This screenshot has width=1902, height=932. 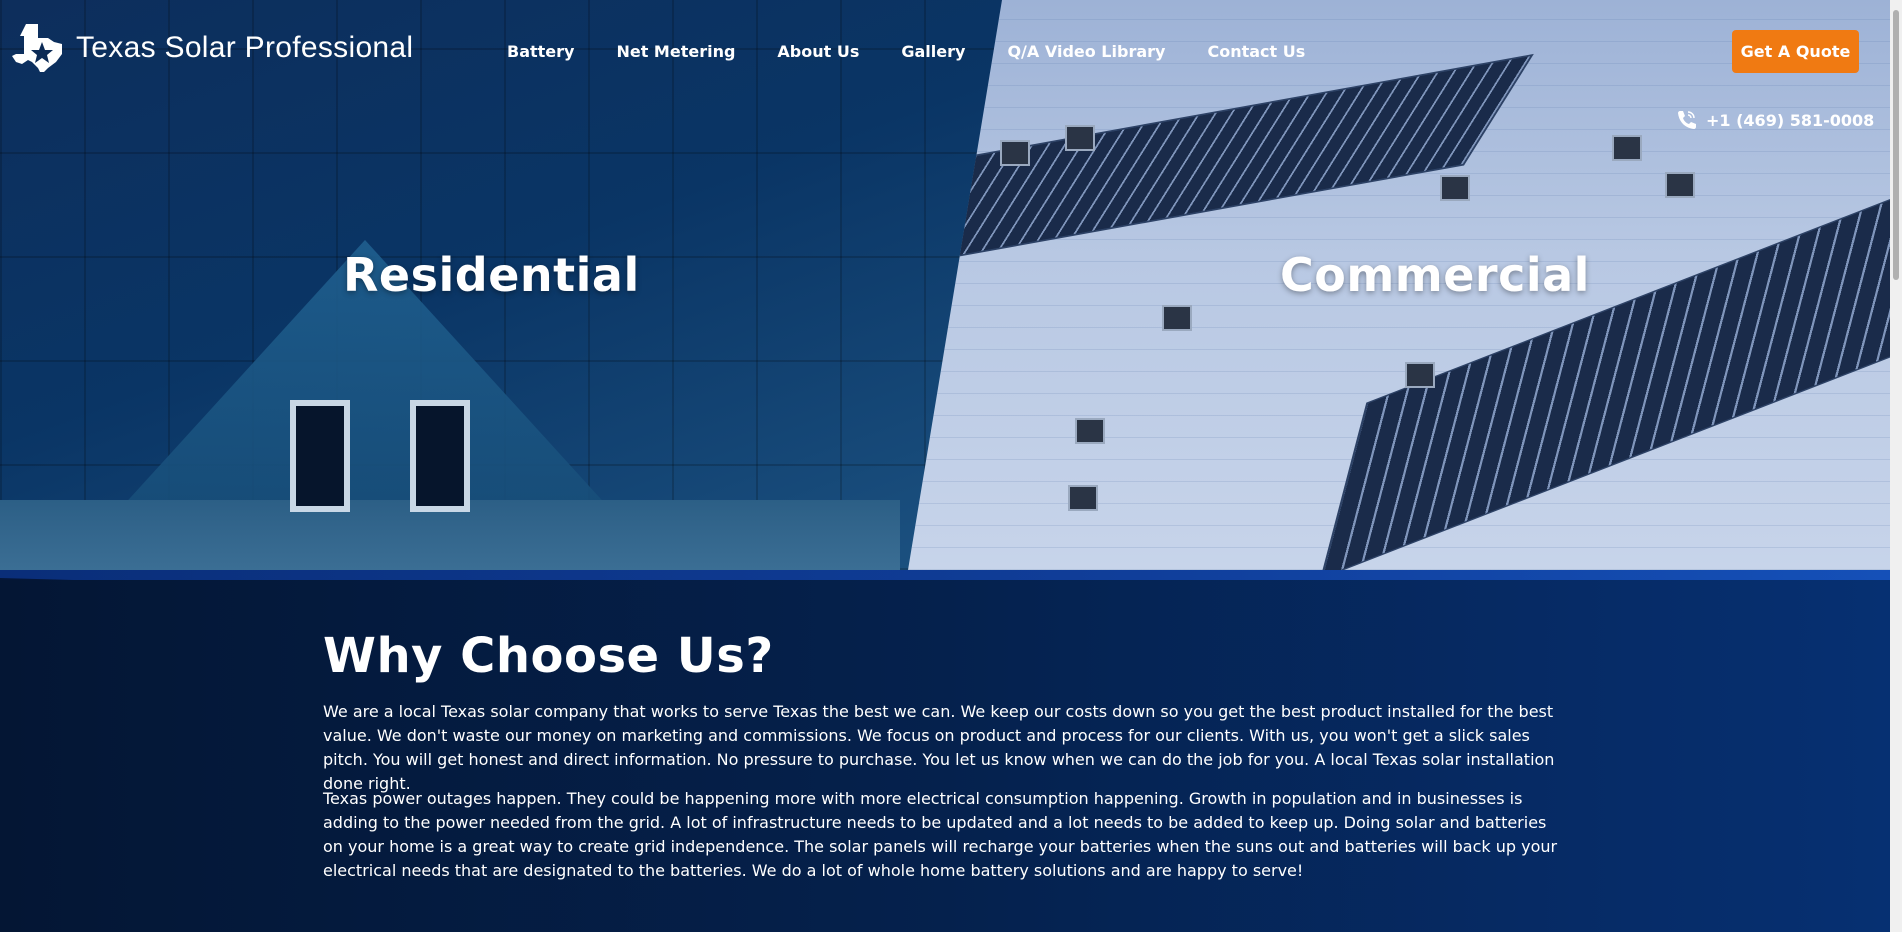 What do you see at coordinates (37, 48) in the screenshot?
I see `texas-star-icon` at bounding box center [37, 48].